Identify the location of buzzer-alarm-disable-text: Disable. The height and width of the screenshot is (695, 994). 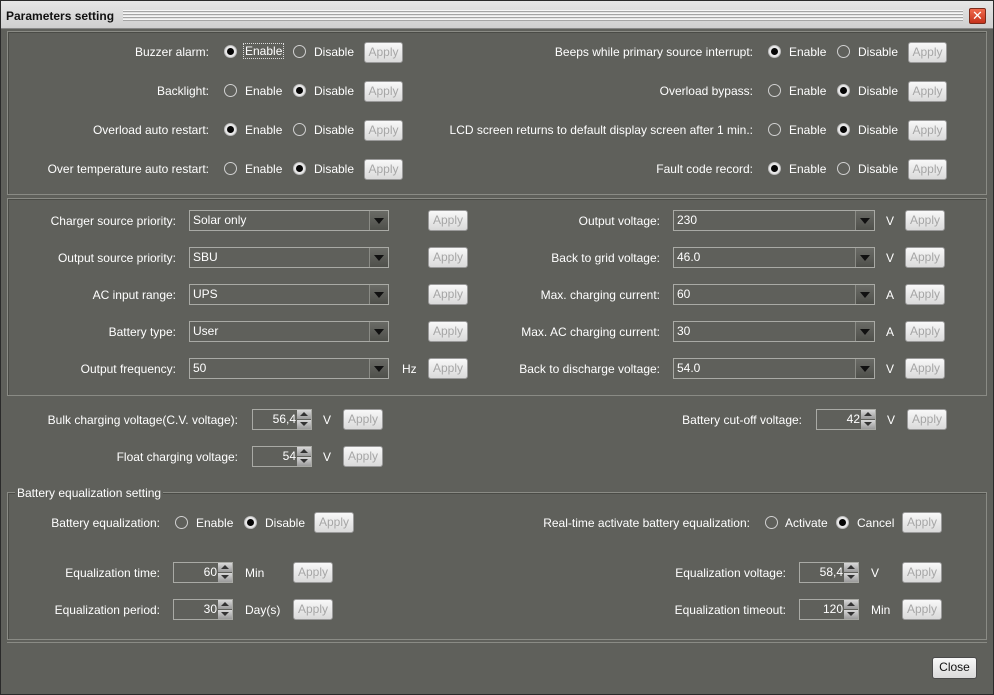
(334, 52).